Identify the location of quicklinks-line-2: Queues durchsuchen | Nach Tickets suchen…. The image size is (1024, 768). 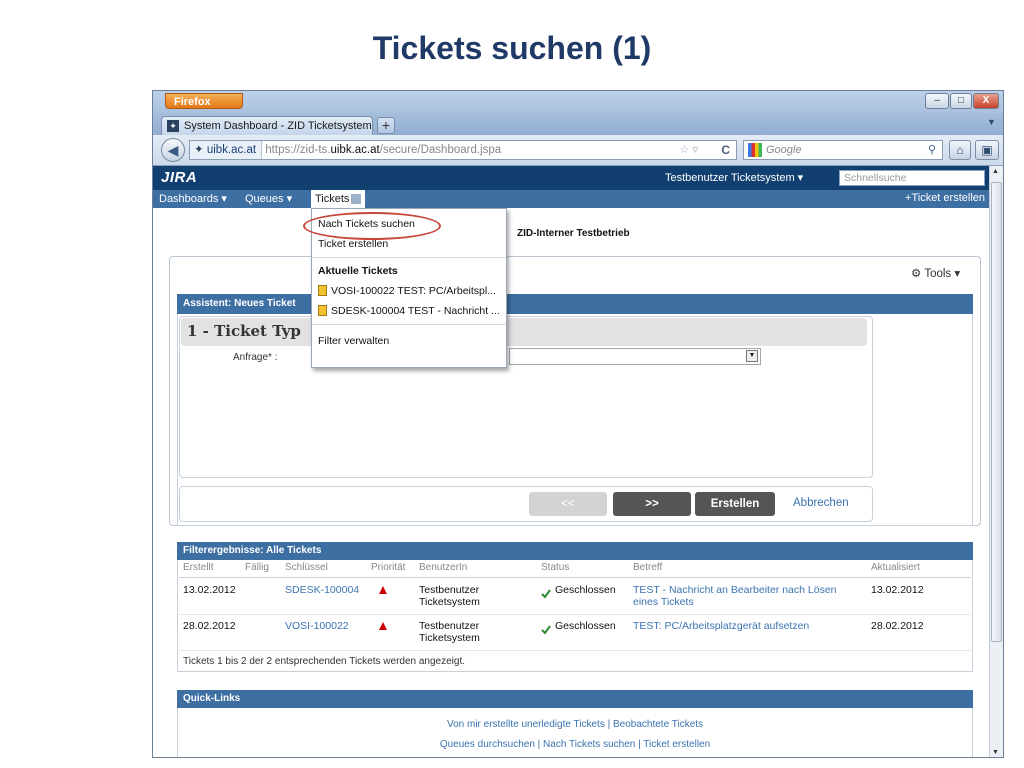
(575, 744).